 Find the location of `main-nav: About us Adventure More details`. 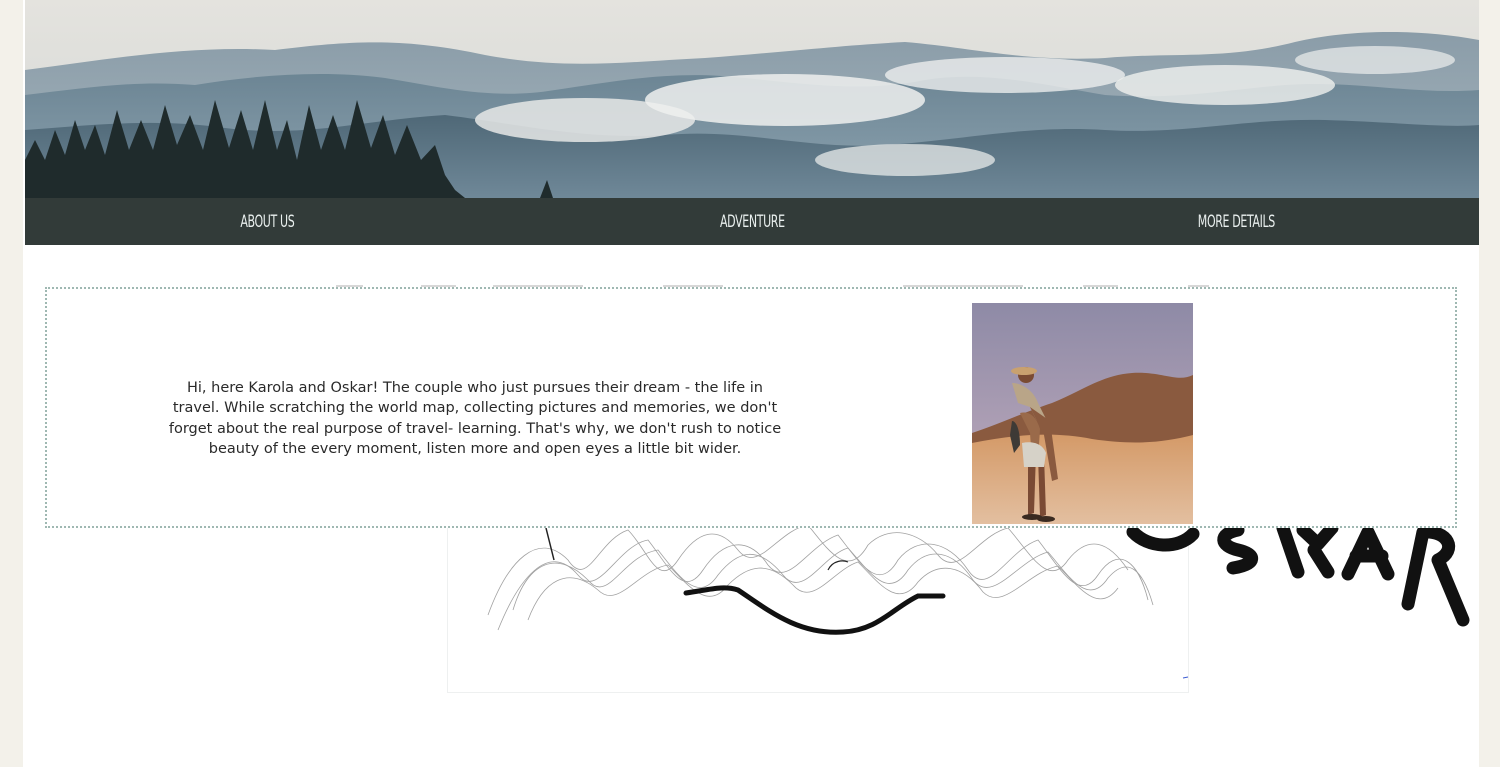

main-nav: About us Adventure More details is located at coordinates (752, 221).